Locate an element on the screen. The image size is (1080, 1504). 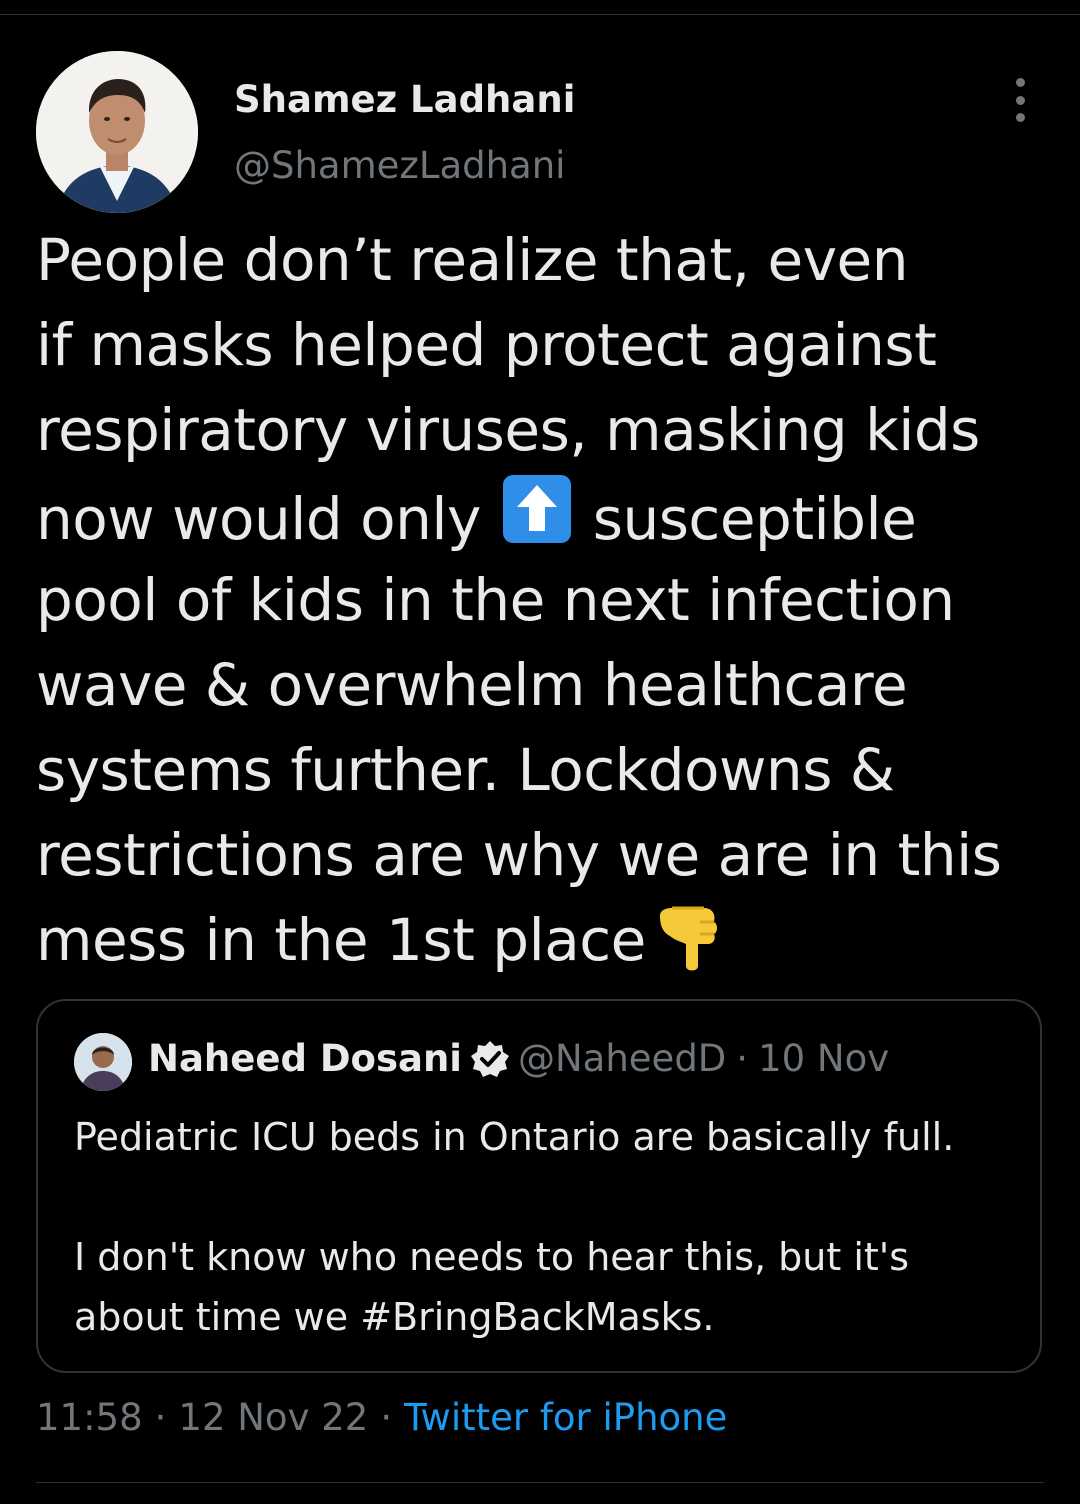
tweet-meta: 11:58 · 12 Nov 22 · Twitter for iPhone is located at coordinates (381, 1417).